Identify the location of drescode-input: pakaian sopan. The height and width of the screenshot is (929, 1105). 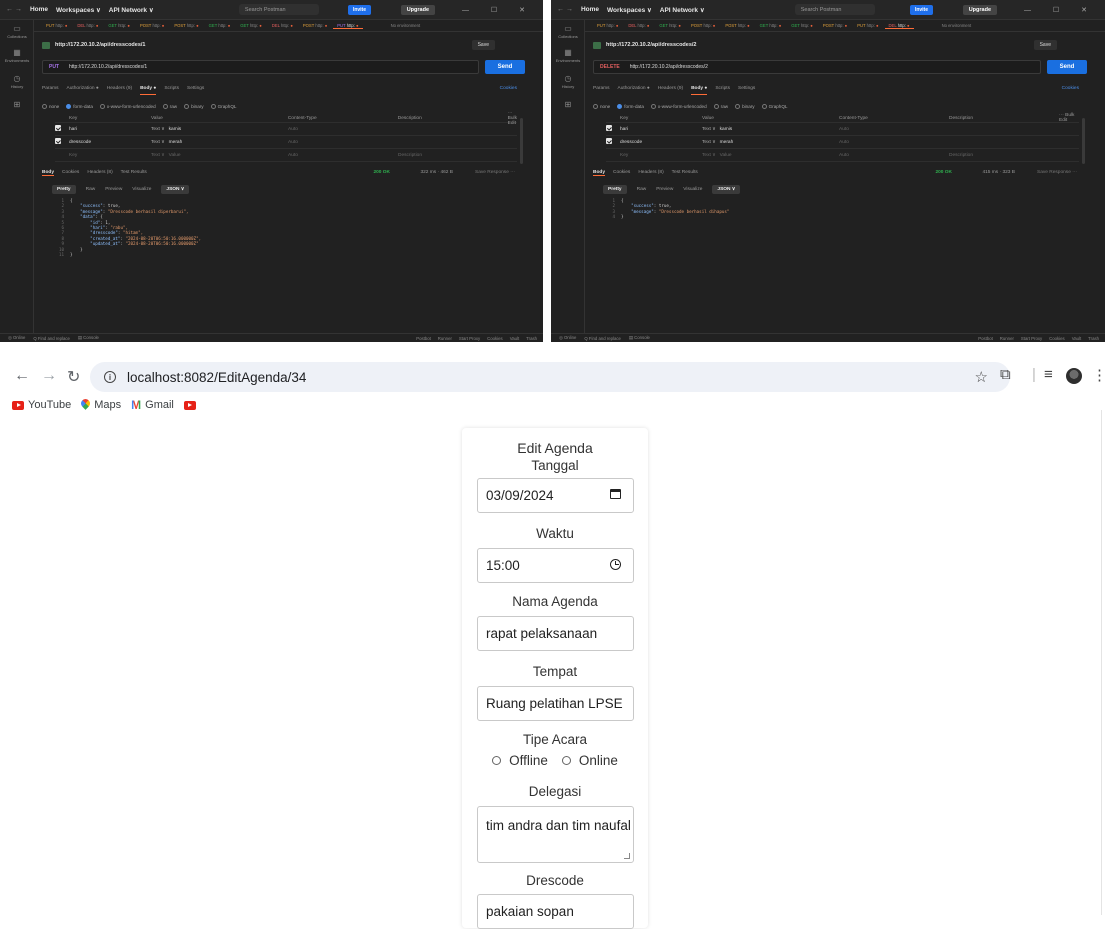
(555, 911).